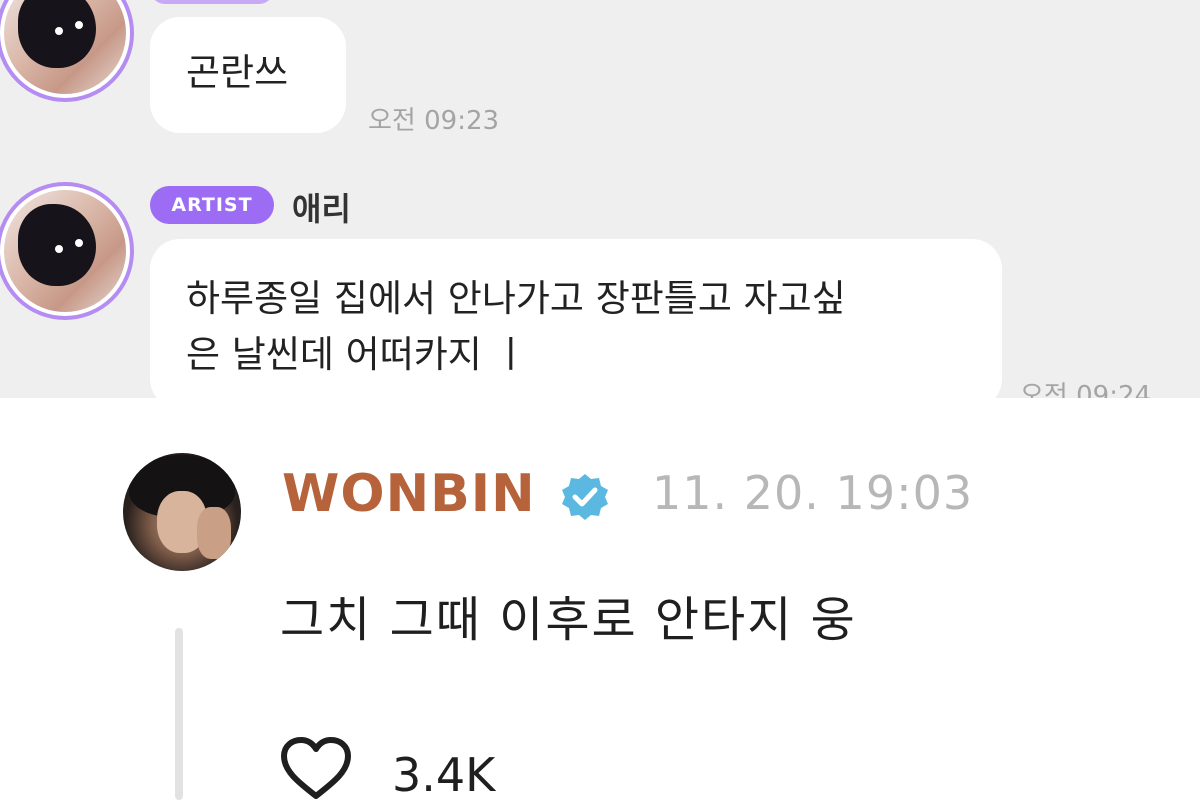  I want to click on heart-icon, so click(316, 768).